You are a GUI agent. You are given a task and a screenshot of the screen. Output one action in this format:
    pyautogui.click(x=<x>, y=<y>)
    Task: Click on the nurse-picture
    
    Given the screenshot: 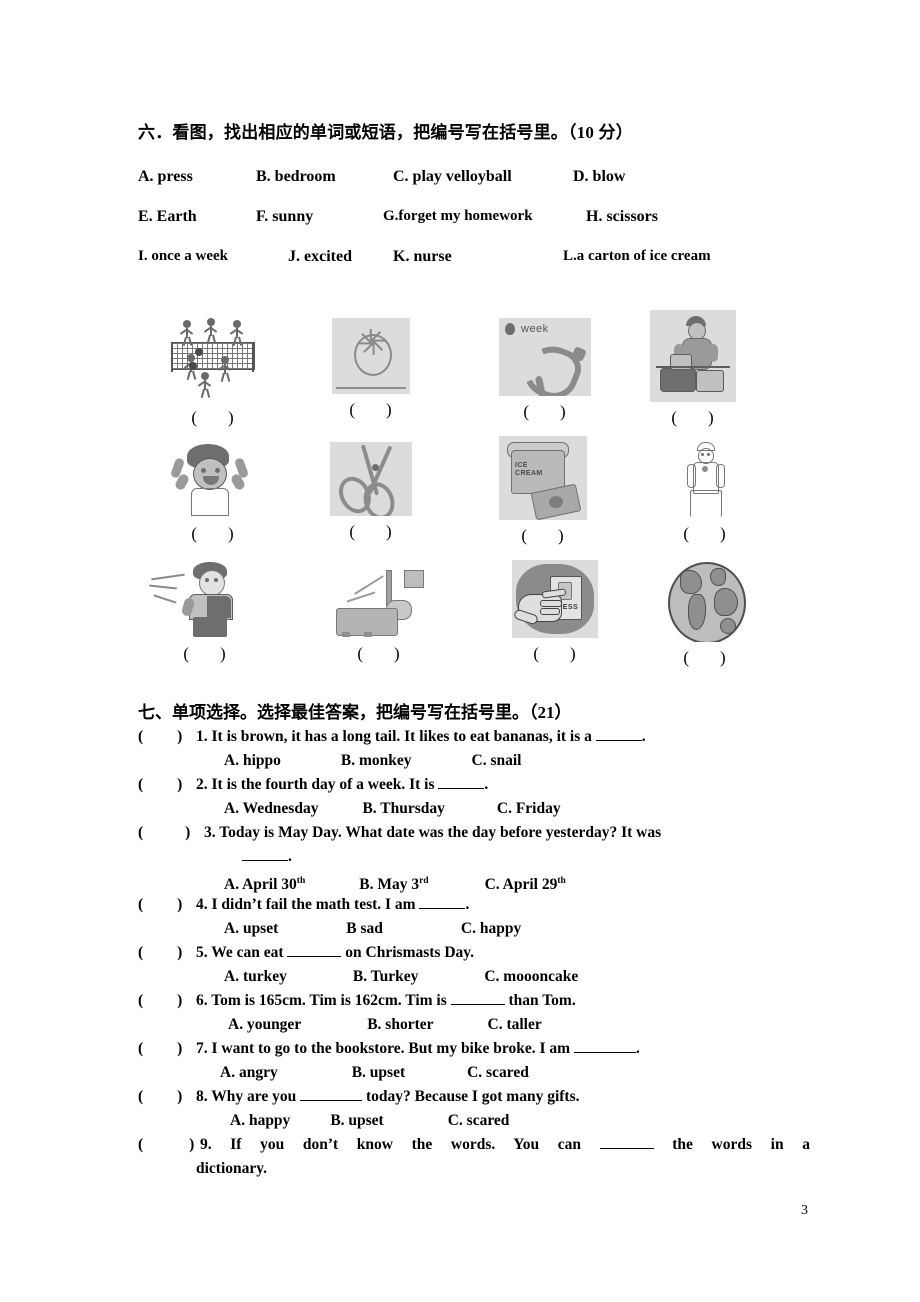 What is the action you would take?
    pyautogui.click(x=705, y=479)
    